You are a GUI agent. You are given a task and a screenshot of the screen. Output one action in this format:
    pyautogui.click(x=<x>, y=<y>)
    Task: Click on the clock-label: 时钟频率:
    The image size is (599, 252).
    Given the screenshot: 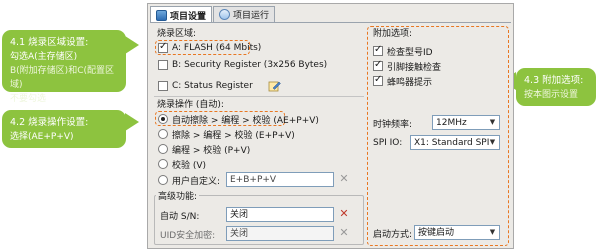 What is the action you would take?
    pyautogui.click(x=393, y=124)
    